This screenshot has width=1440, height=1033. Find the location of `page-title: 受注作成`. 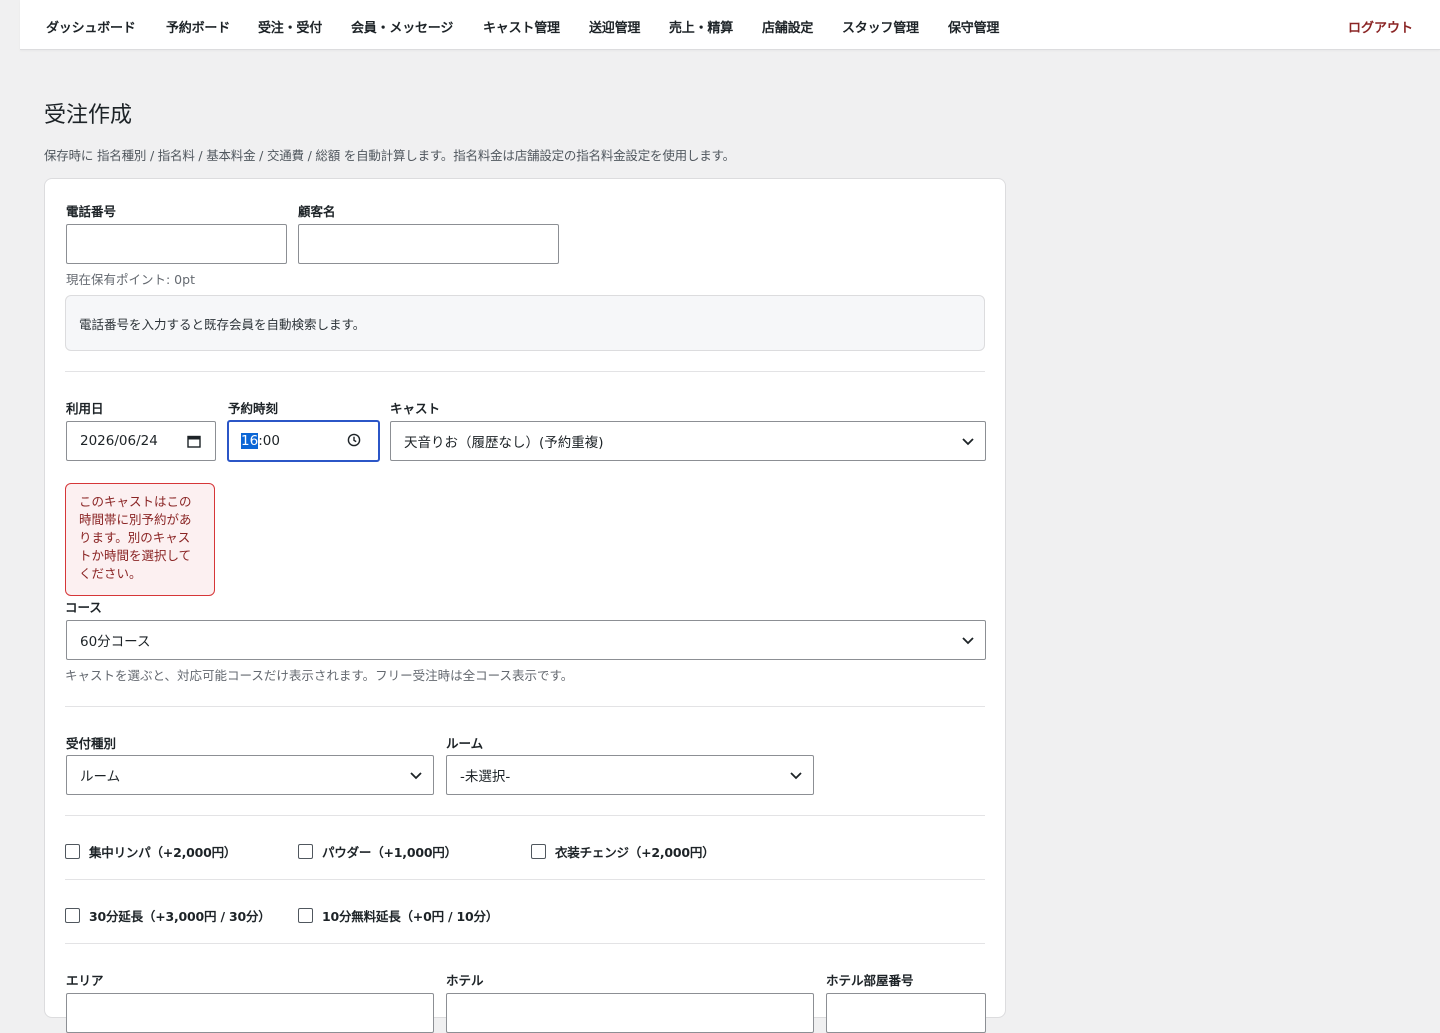

page-title: 受注作成 is located at coordinates (88, 115).